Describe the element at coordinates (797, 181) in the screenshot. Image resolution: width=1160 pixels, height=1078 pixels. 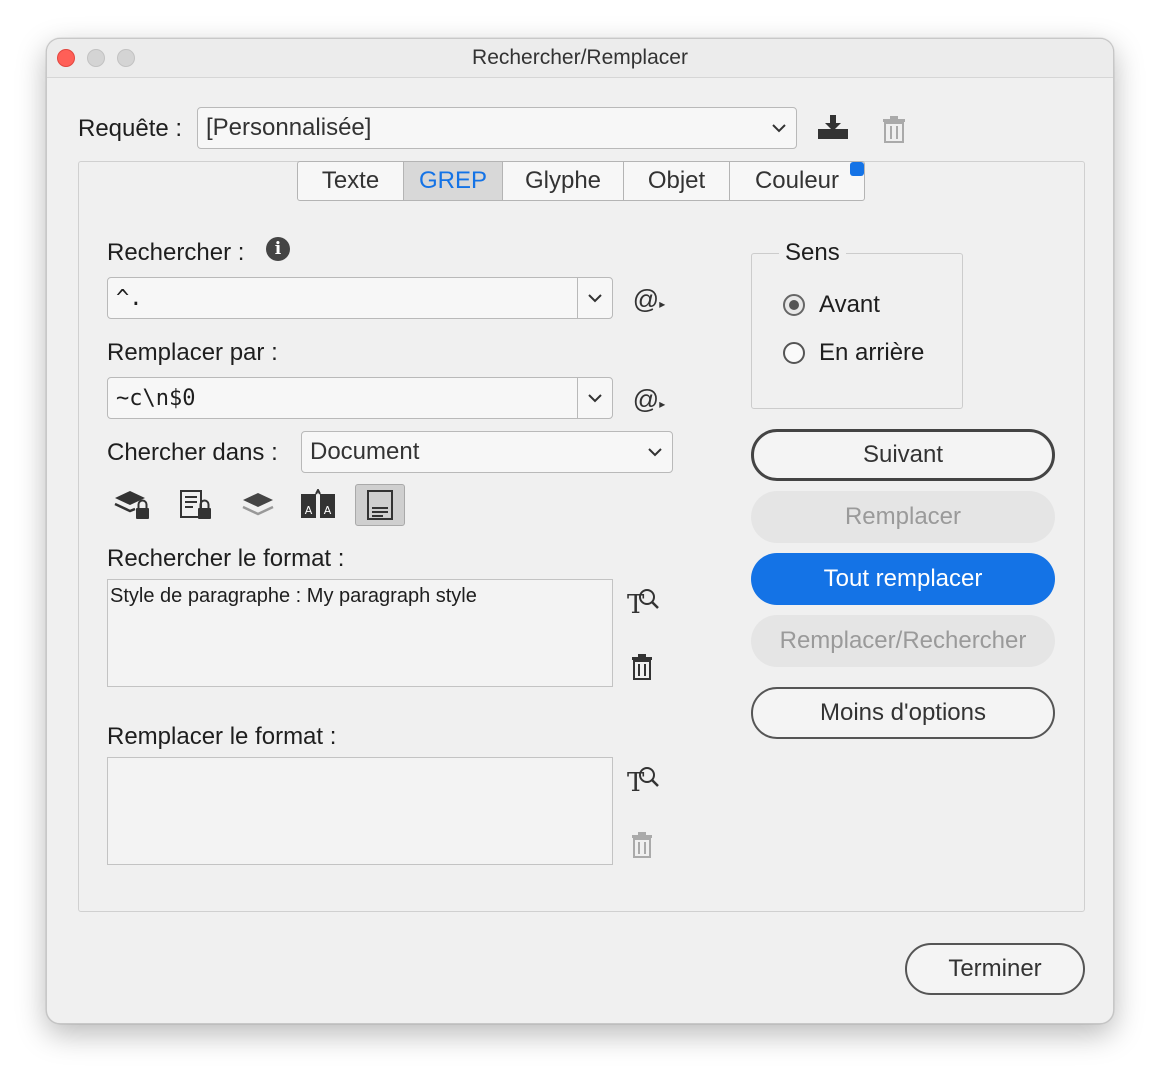
I see `tab-couleur: Couleur` at that location.